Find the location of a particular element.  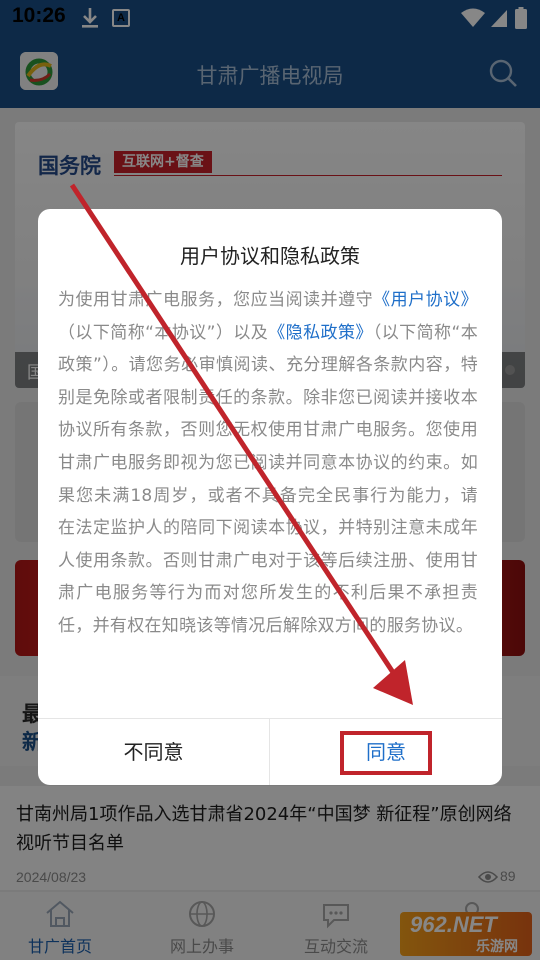

dialog-title: 用户协议和隐私政策 is located at coordinates (270, 256).